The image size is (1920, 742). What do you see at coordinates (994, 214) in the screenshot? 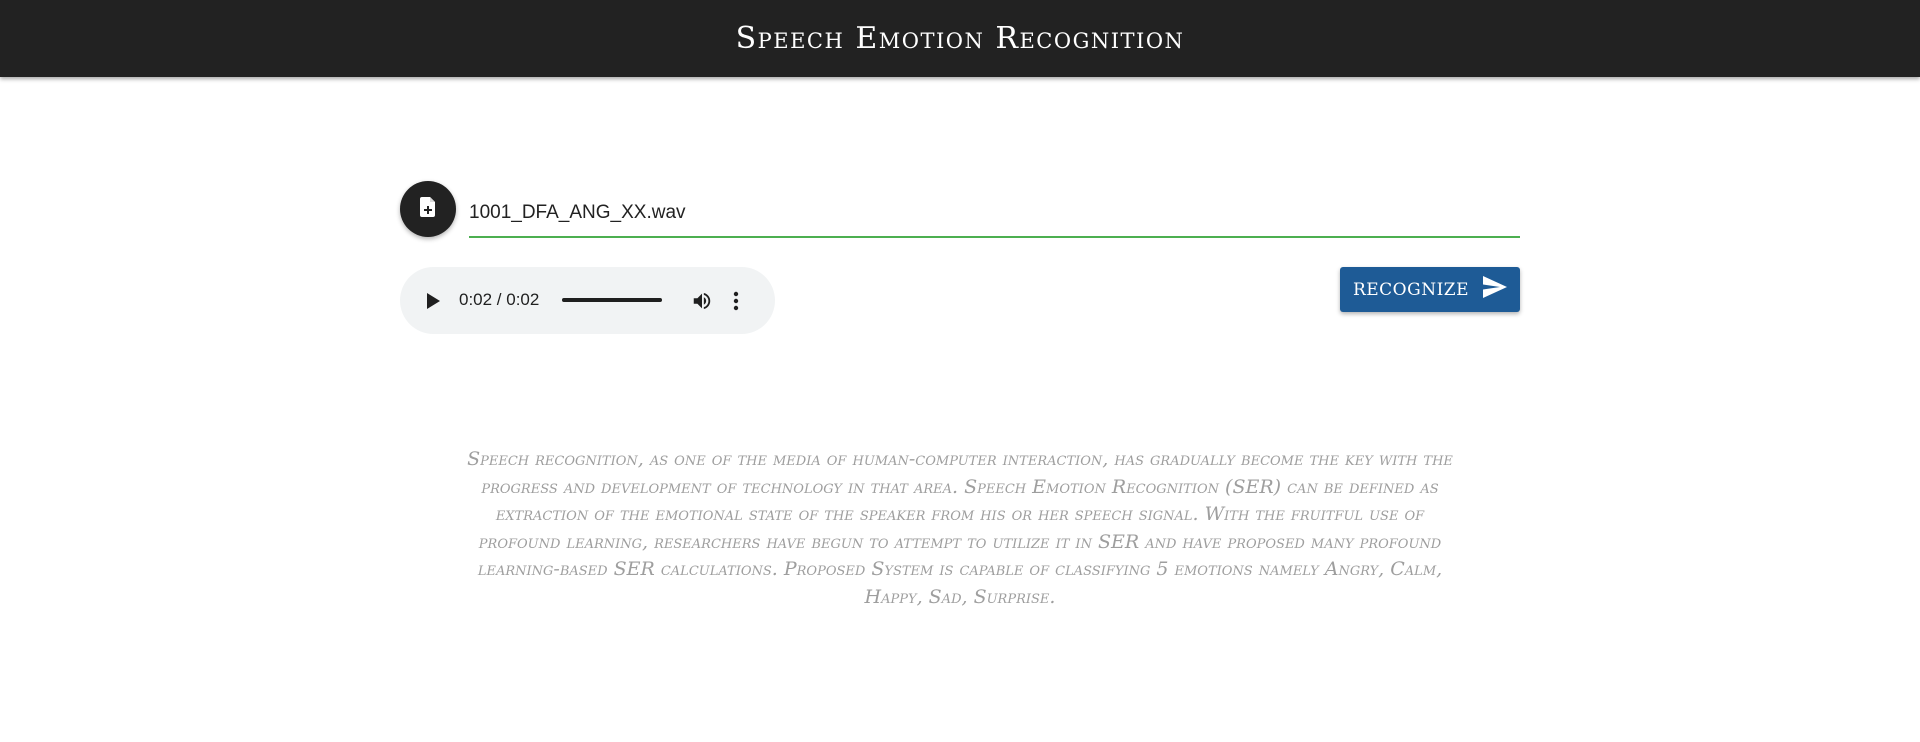
I see `file-name-field` at bounding box center [994, 214].